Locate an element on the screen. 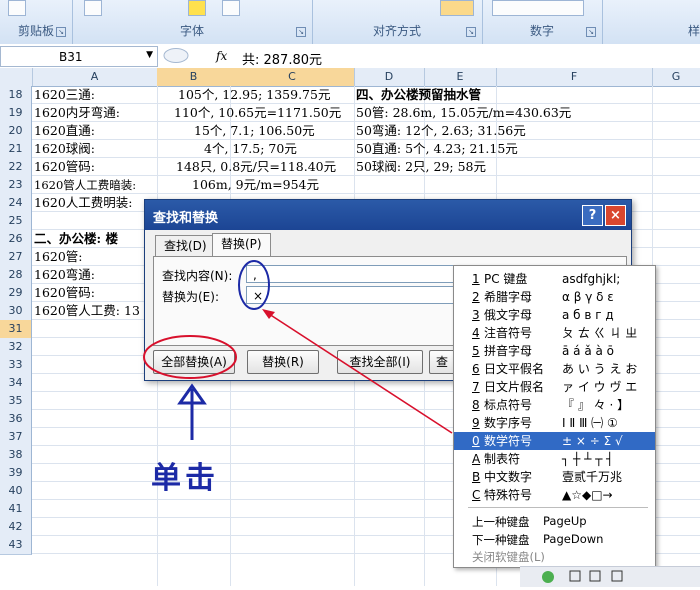 This screenshot has width=700, height=590. cell-d19: 50管: 28.6m, 15.05元/m=430.63元 is located at coordinates (463, 113).